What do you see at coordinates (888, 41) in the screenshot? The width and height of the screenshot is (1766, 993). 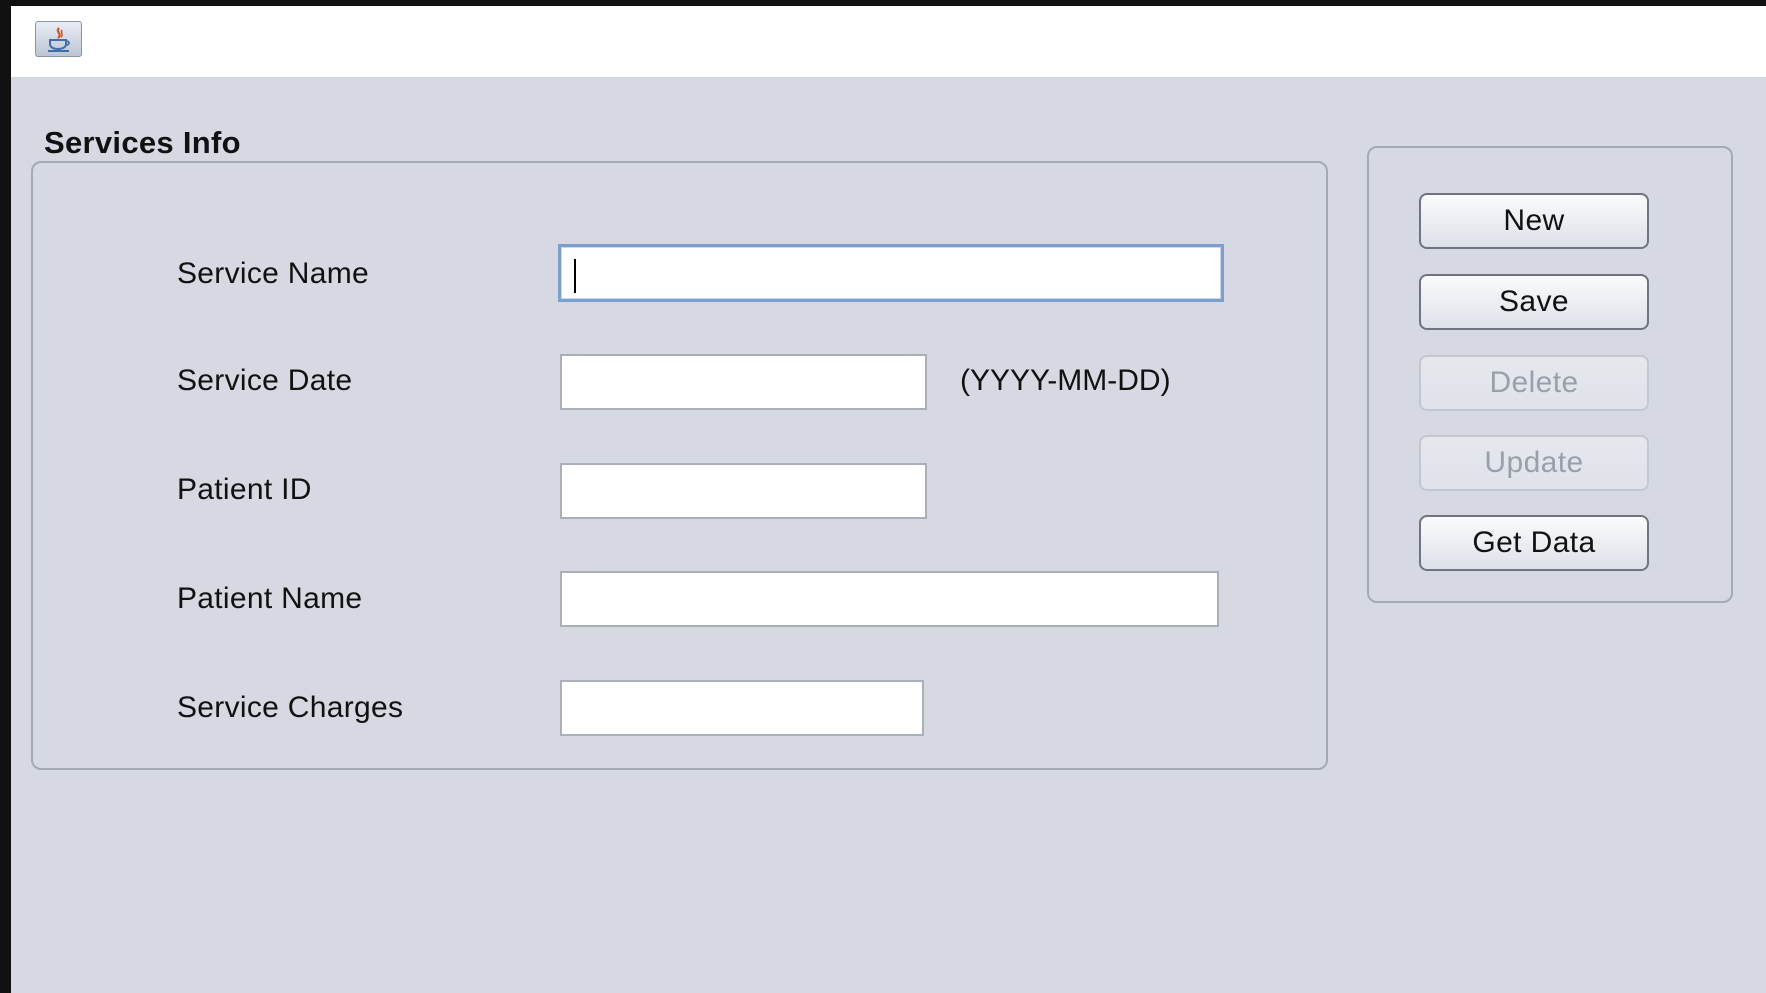 I see `title-bar` at bounding box center [888, 41].